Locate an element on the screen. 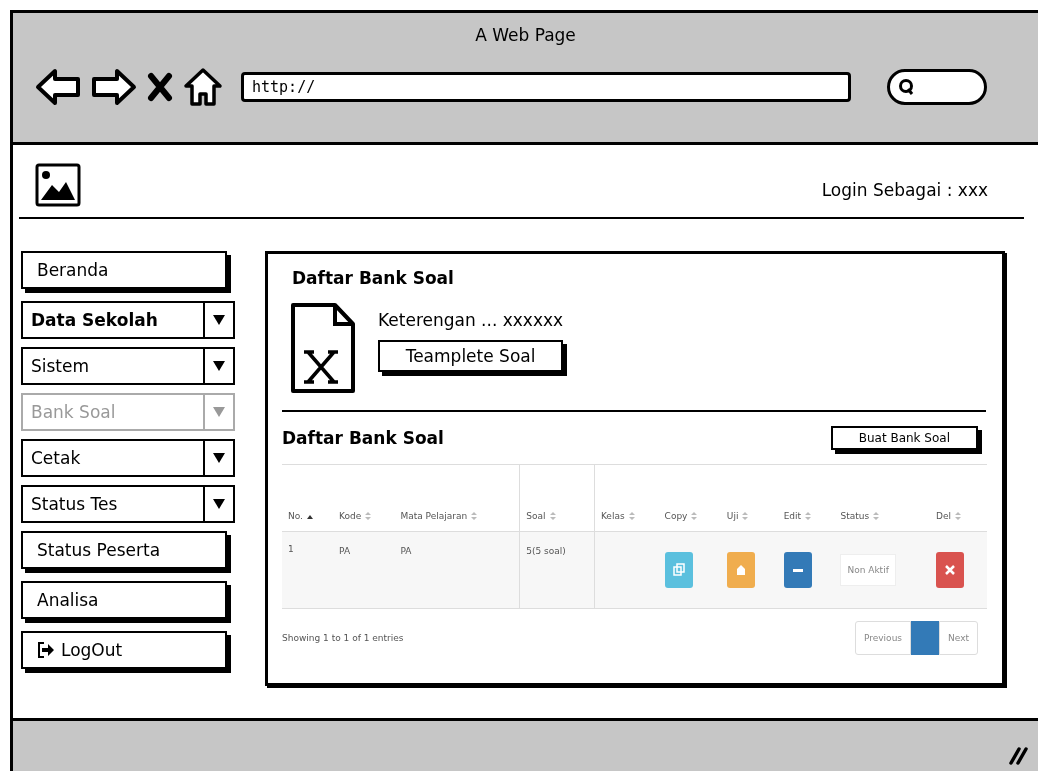 The height and width of the screenshot is (771, 1038). column-header: No. is located at coordinates (295, 516).